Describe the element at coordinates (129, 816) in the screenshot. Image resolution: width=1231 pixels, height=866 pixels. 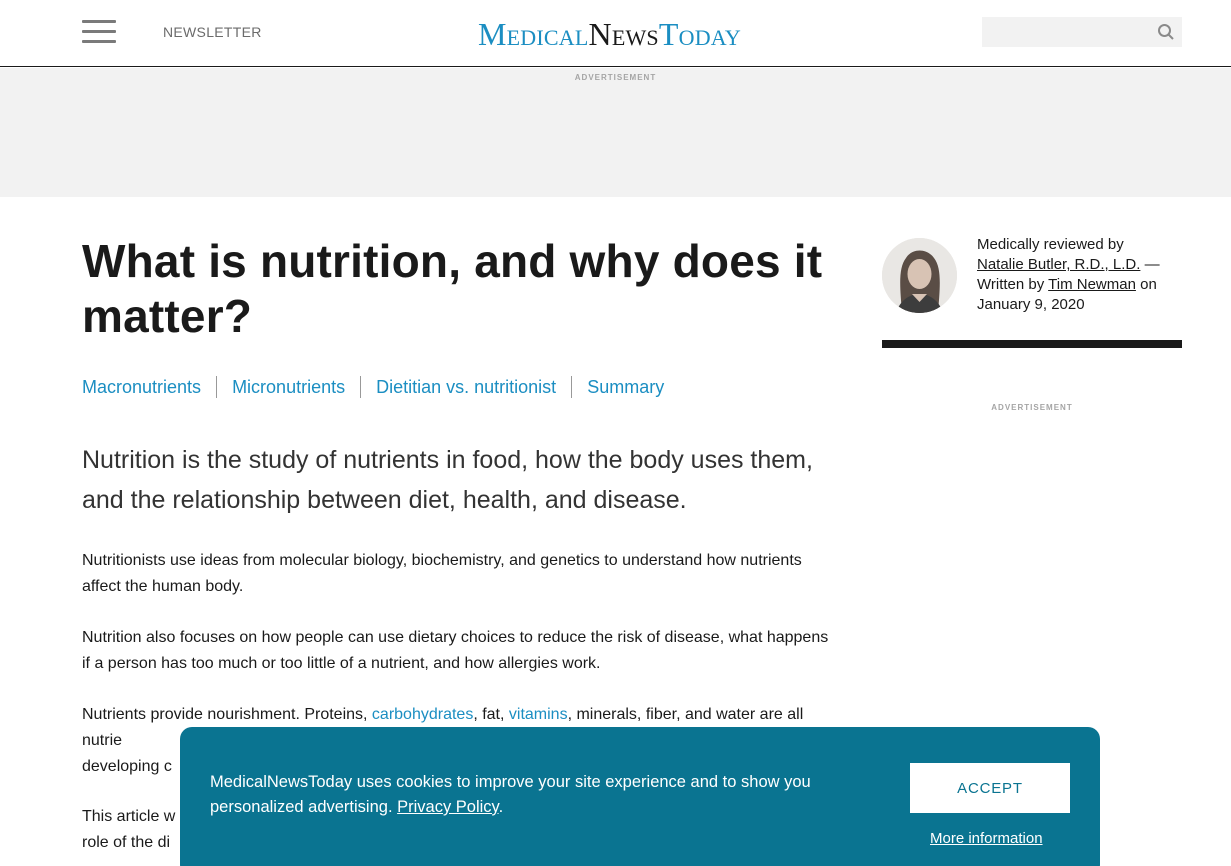
I see `paragraph-4-text: This article w` at that location.